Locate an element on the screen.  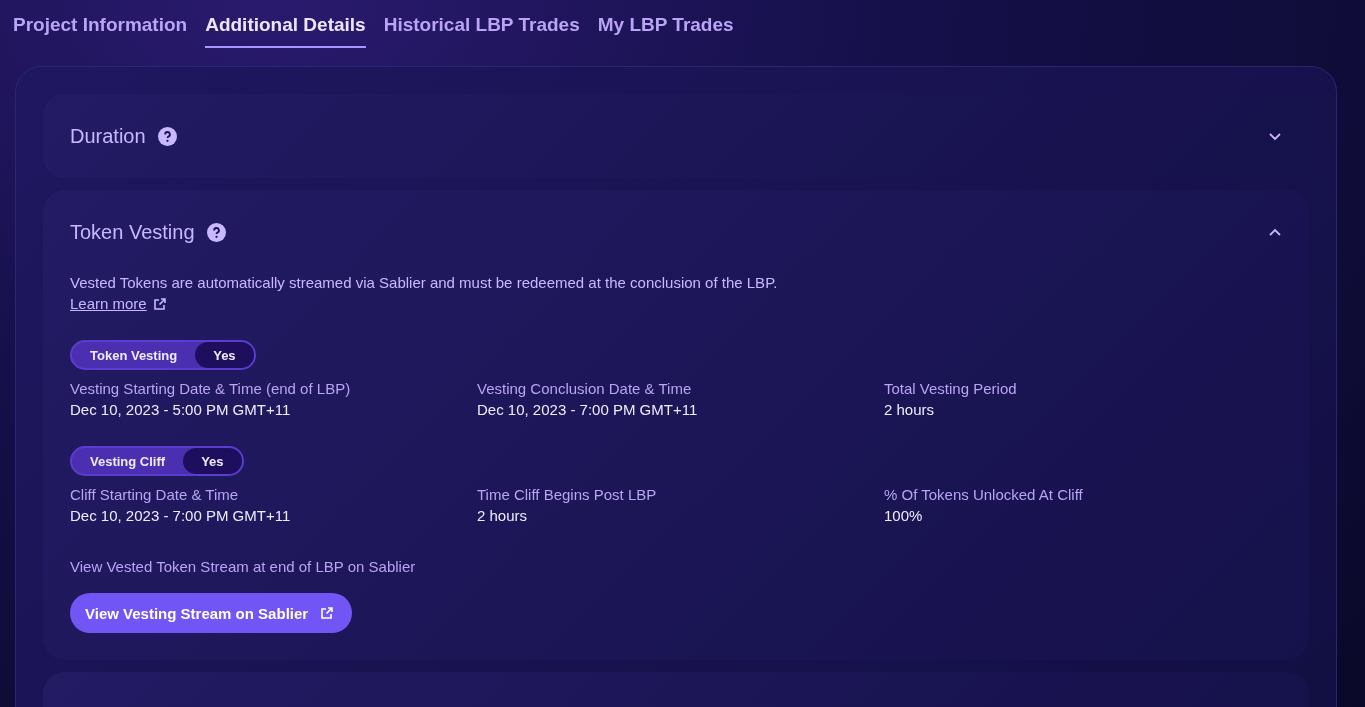
tab: My LBP Trades is located at coordinates (665, 31).